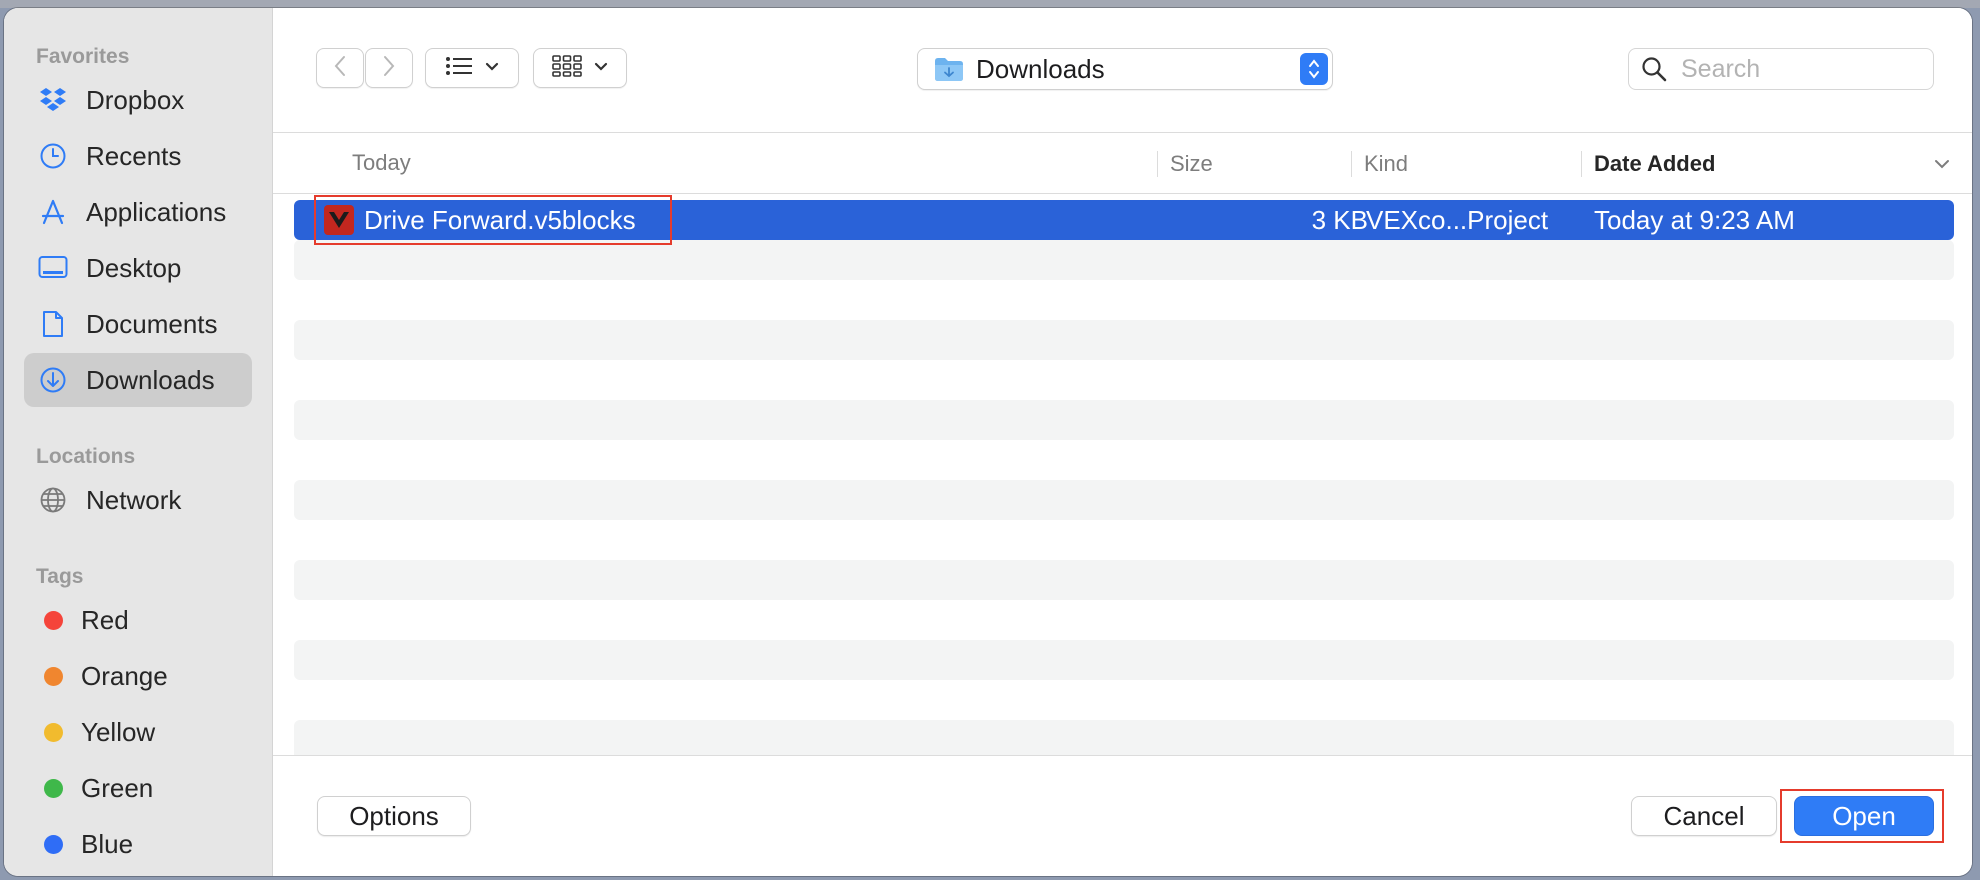 This screenshot has height=880, width=1980. I want to click on search-icon, so click(1654, 69).